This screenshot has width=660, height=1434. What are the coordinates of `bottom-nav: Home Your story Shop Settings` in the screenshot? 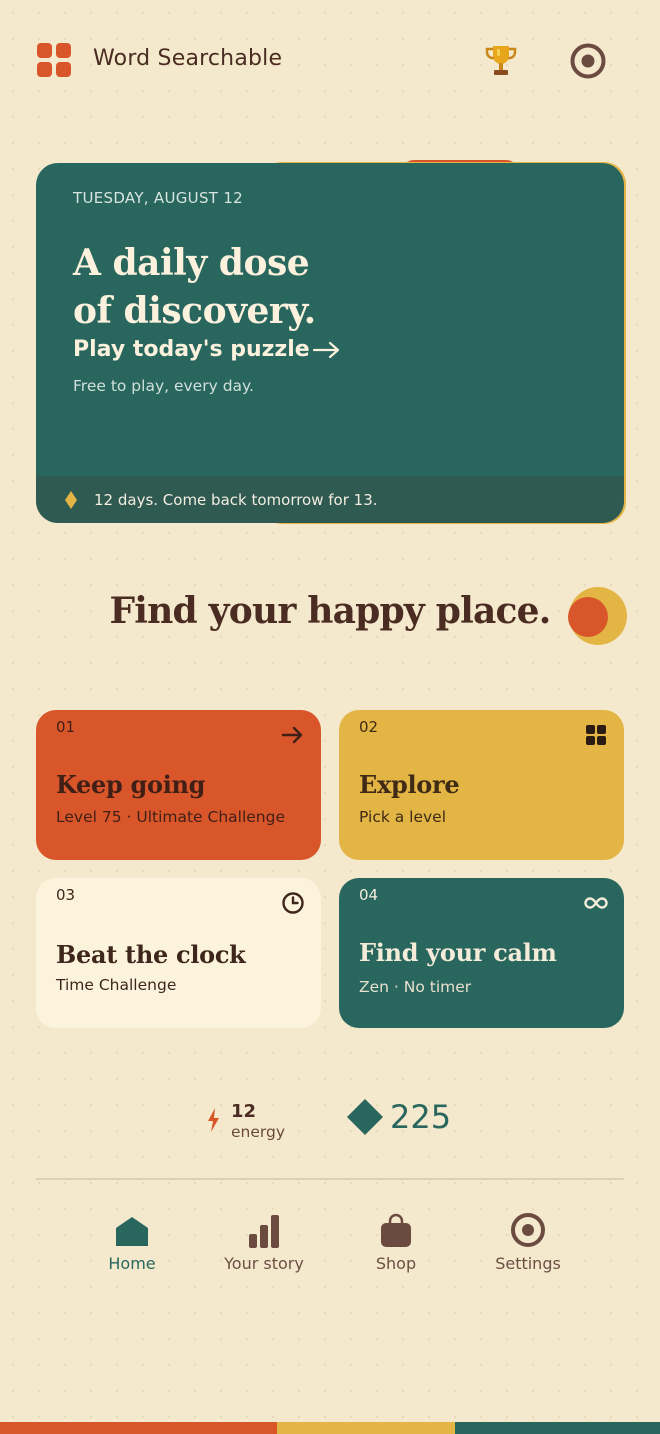 It's located at (330, 1245).